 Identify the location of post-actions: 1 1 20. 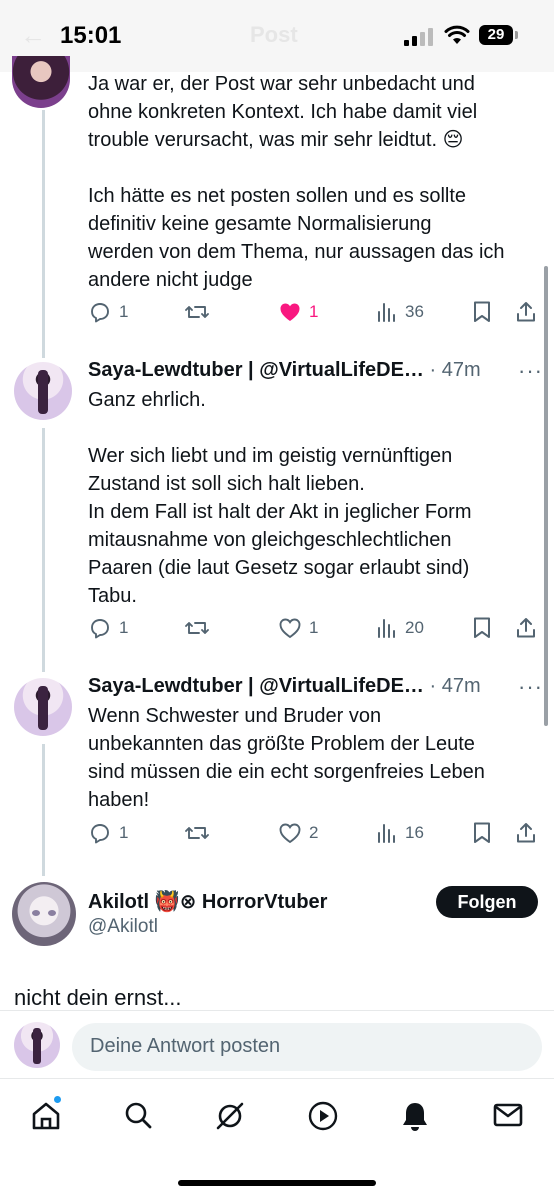
(314, 628).